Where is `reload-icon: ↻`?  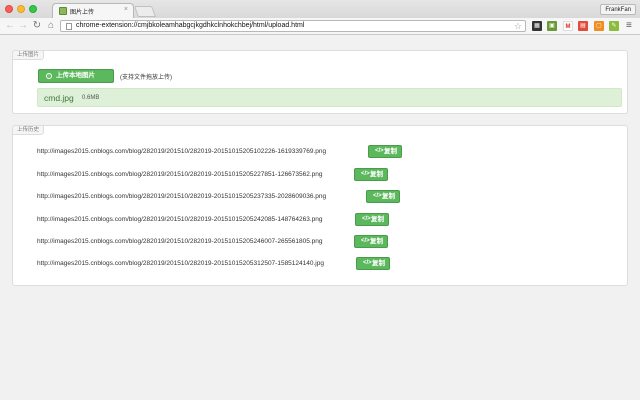
reload-icon: ↻ is located at coordinates (37, 26).